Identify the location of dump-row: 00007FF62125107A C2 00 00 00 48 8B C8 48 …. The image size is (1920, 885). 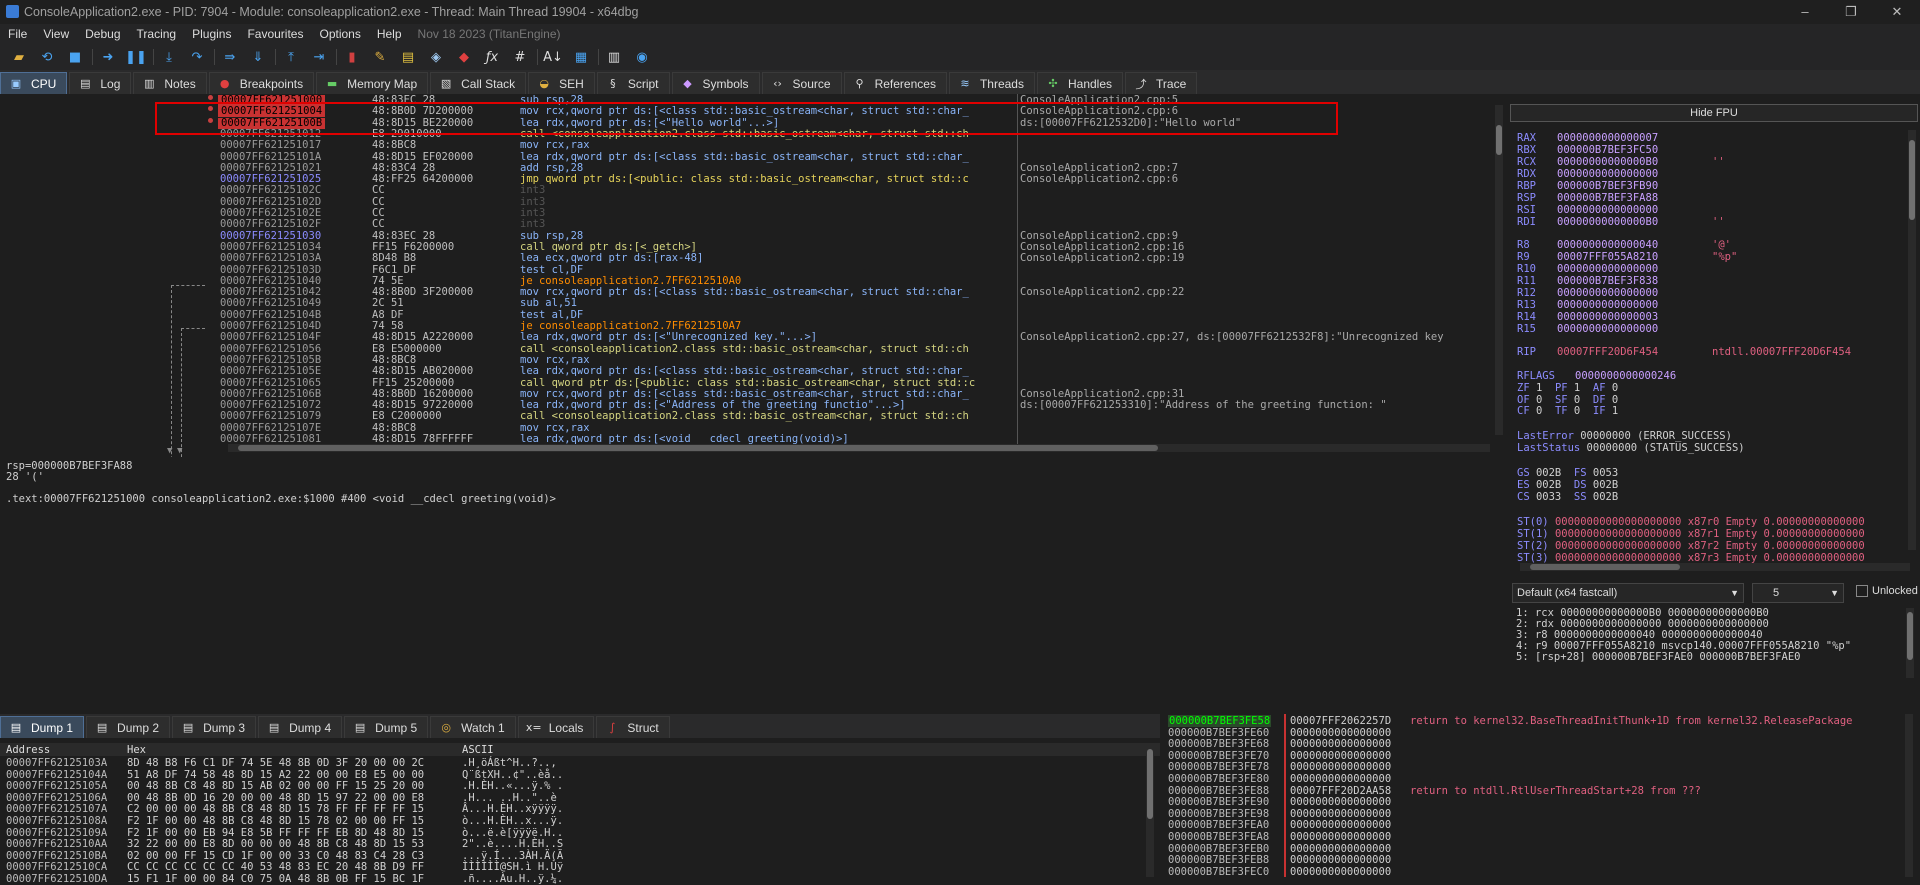
(575, 809).